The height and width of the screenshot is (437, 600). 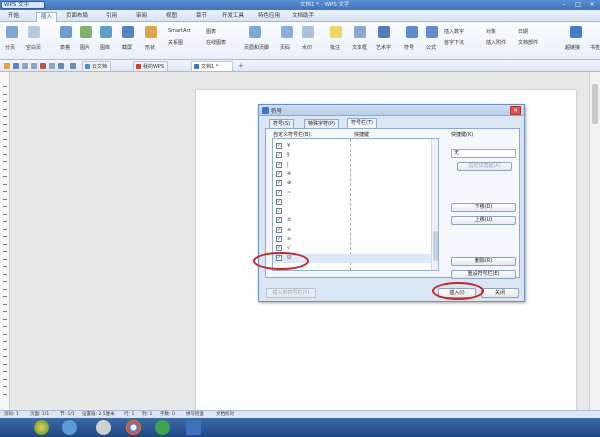 What do you see at coordinates (352, 183) in the screenshot?
I see `symbol-row: ✓ ⊕` at bounding box center [352, 183].